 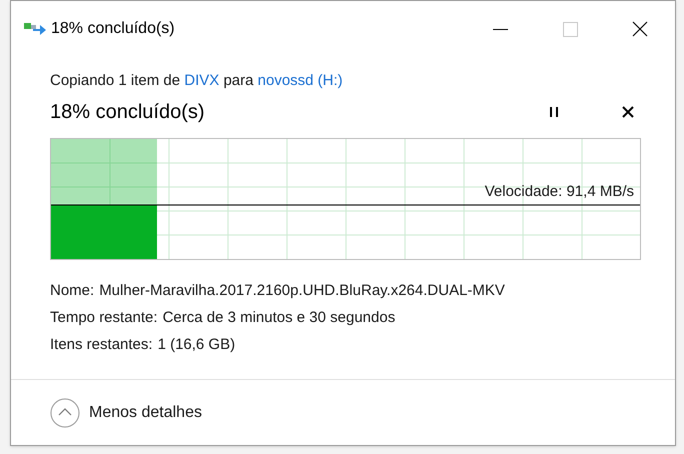 I want to click on detail-label: Nome:, so click(x=72, y=291).